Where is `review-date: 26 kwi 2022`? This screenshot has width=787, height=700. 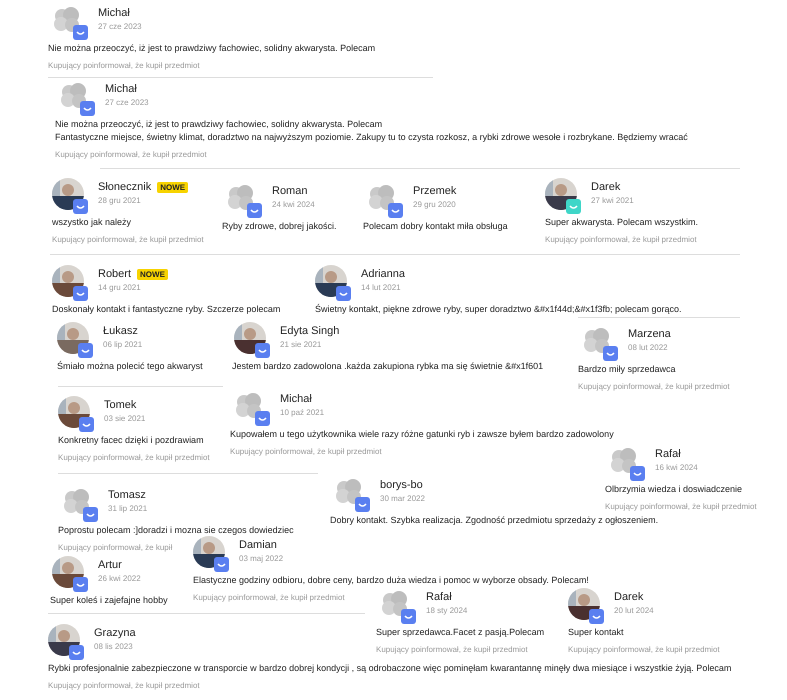
review-date: 26 kwi 2022 is located at coordinates (119, 578).